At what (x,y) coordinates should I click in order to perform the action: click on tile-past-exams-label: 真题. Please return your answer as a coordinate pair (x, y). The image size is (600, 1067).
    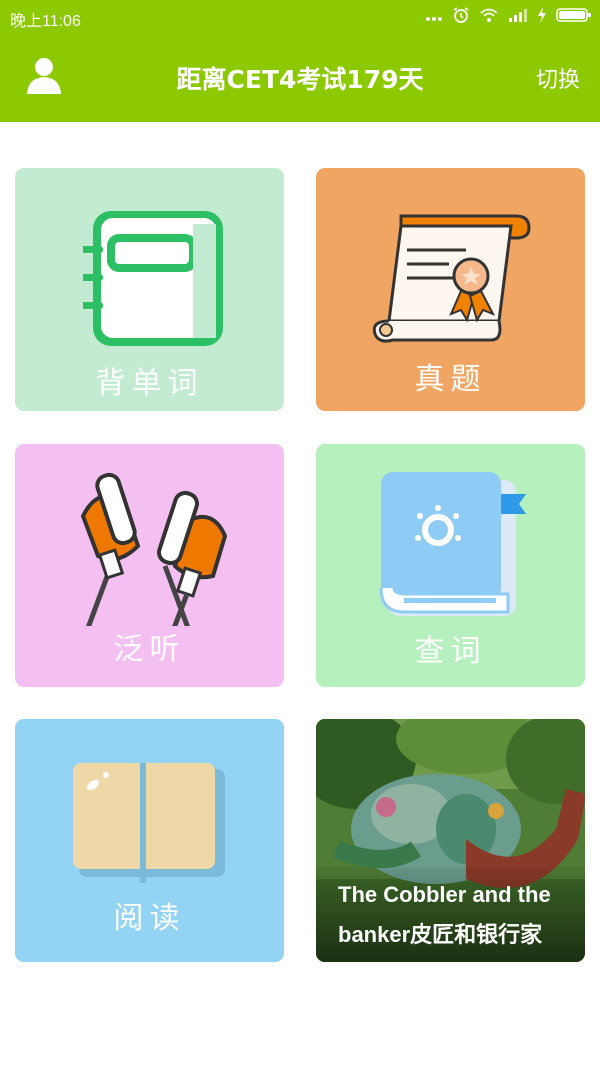
    Looking at the image, I should click on (450, 379).